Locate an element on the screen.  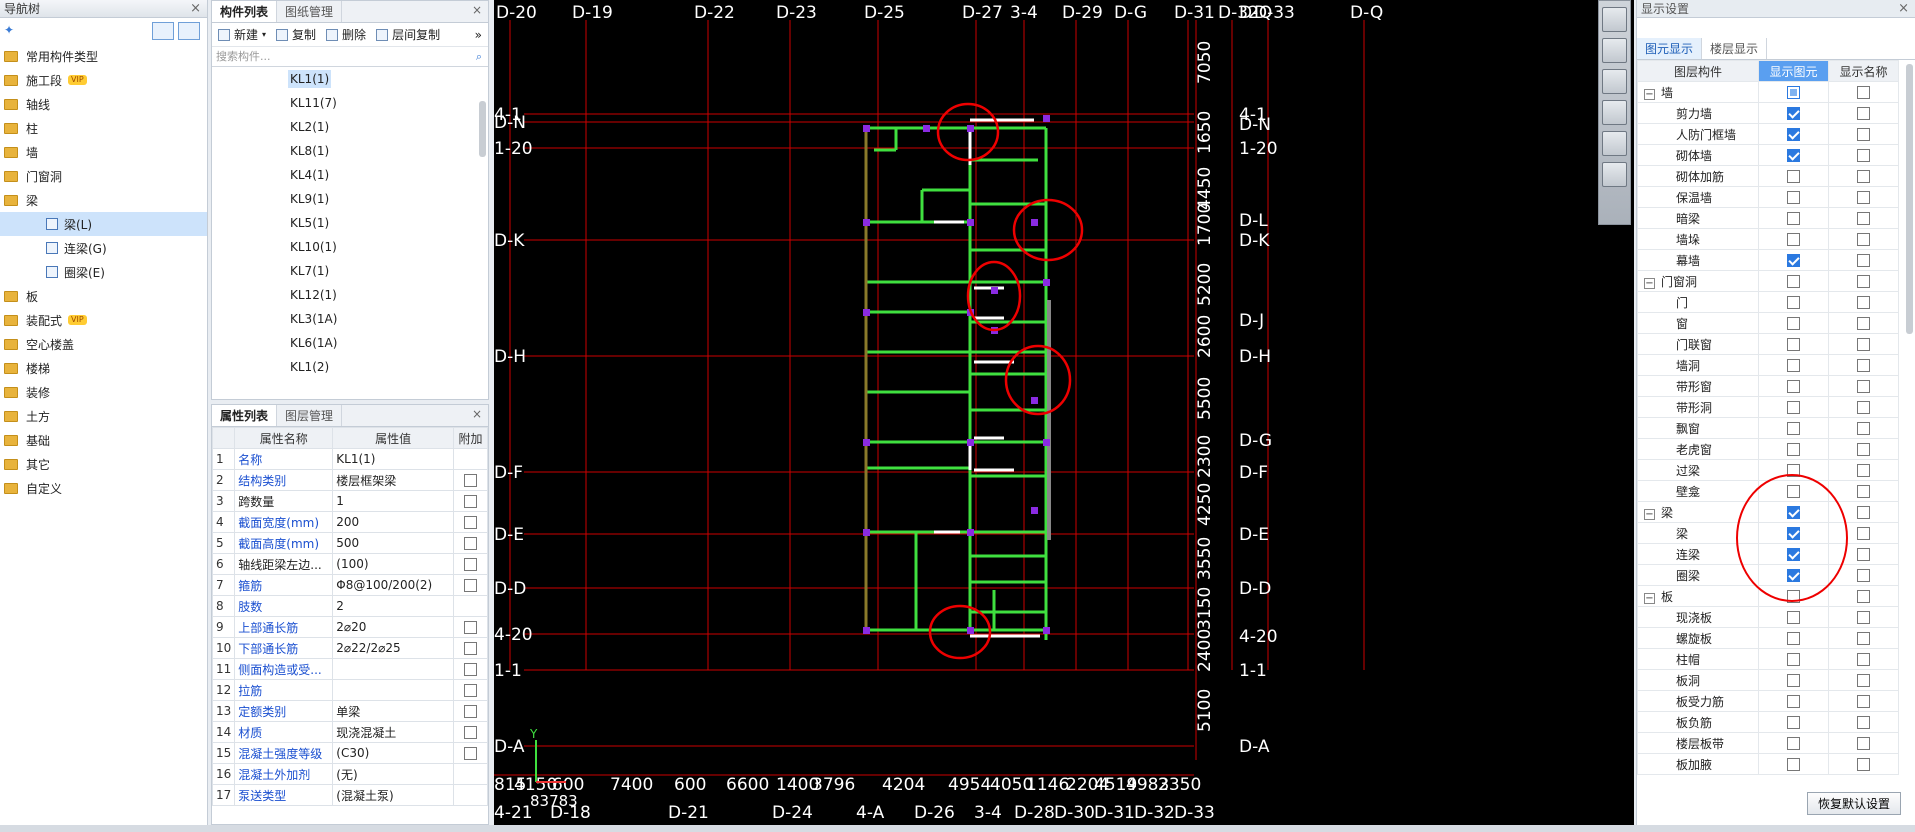
nav-item: 门窗洞 is located at coordinates (103, 176).